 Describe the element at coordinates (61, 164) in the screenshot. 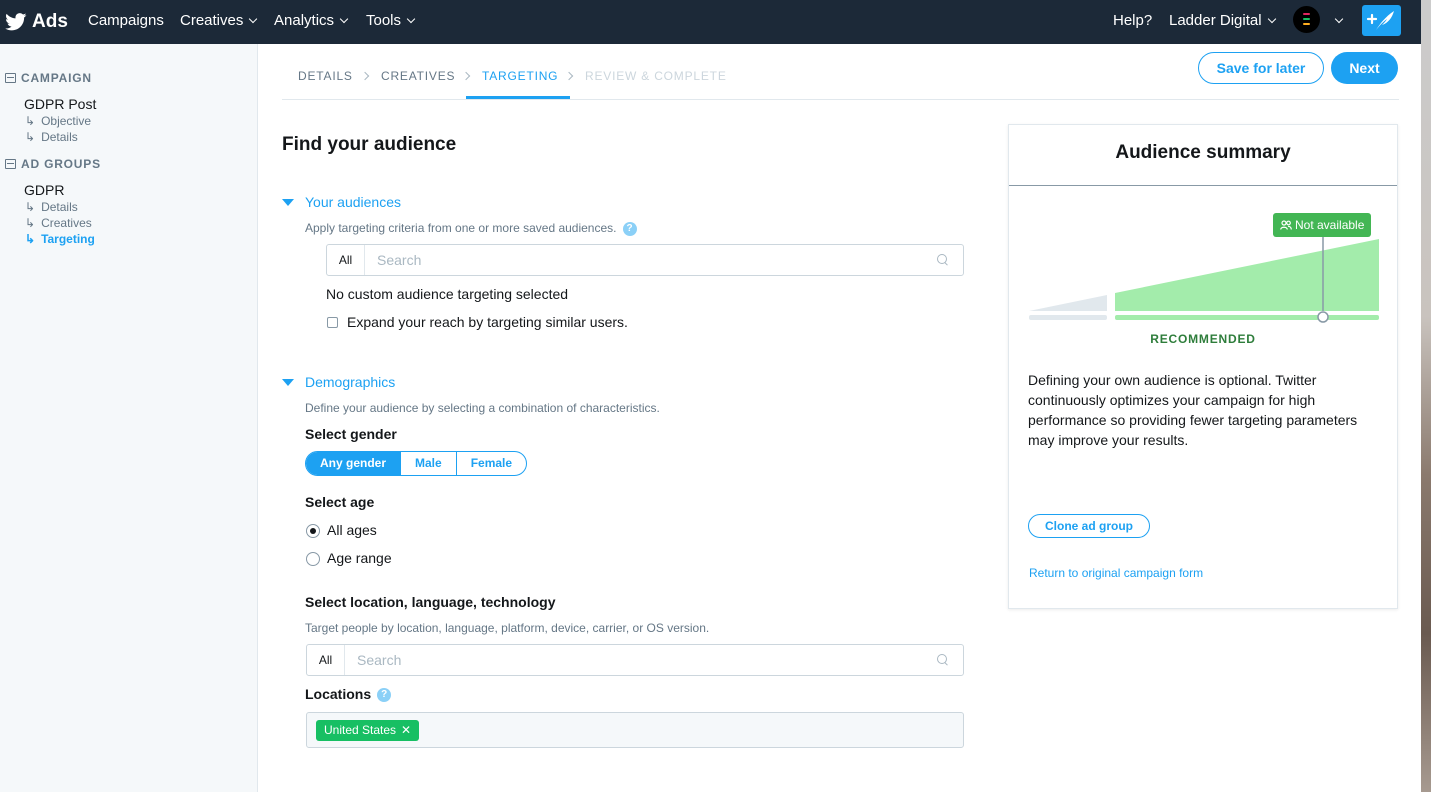

I see `adgroups-heading-label: AD GROUPS` at that location.